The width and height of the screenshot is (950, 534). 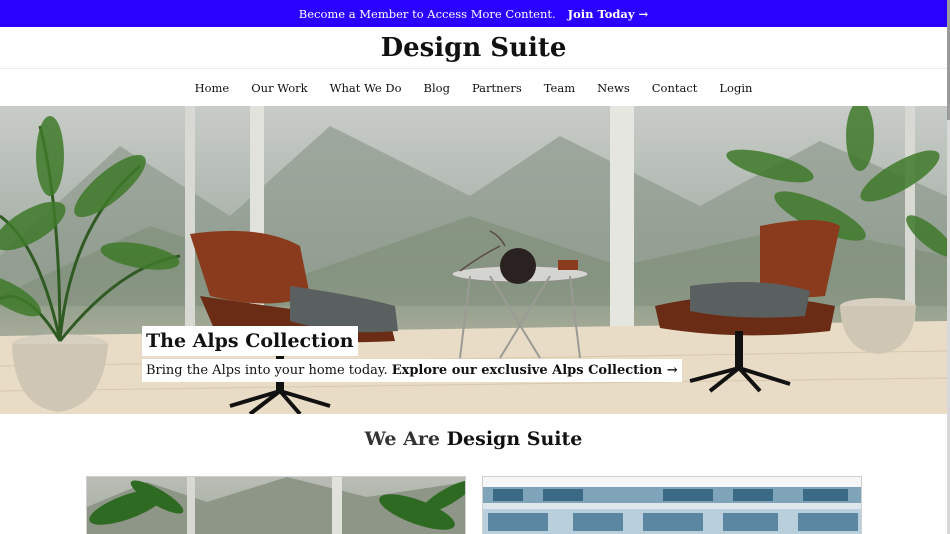 What do you see at coordinates (473, 48) in the screenshot?
I see `site-logo-title: Design Suite` at bounding box center [473, 48].